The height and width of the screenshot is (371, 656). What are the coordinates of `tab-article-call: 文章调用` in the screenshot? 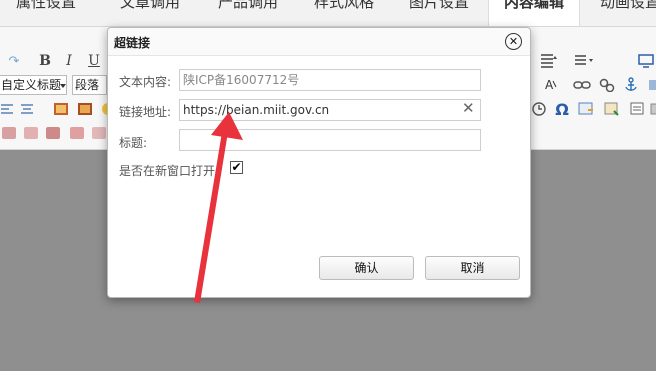 It's located at (150, 13).